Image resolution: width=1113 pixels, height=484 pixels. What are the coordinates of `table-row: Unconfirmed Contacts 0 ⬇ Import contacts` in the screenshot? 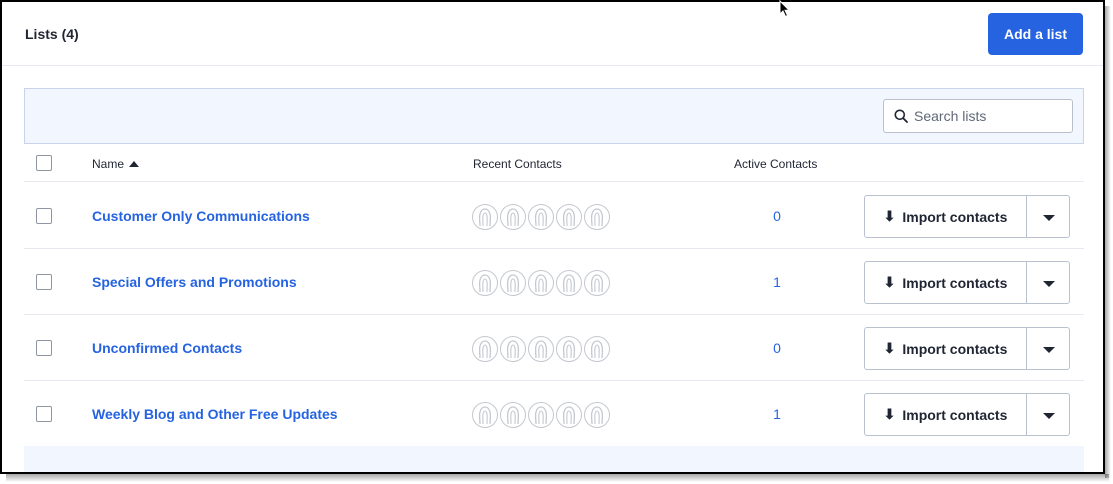 It's located at (554, 348).